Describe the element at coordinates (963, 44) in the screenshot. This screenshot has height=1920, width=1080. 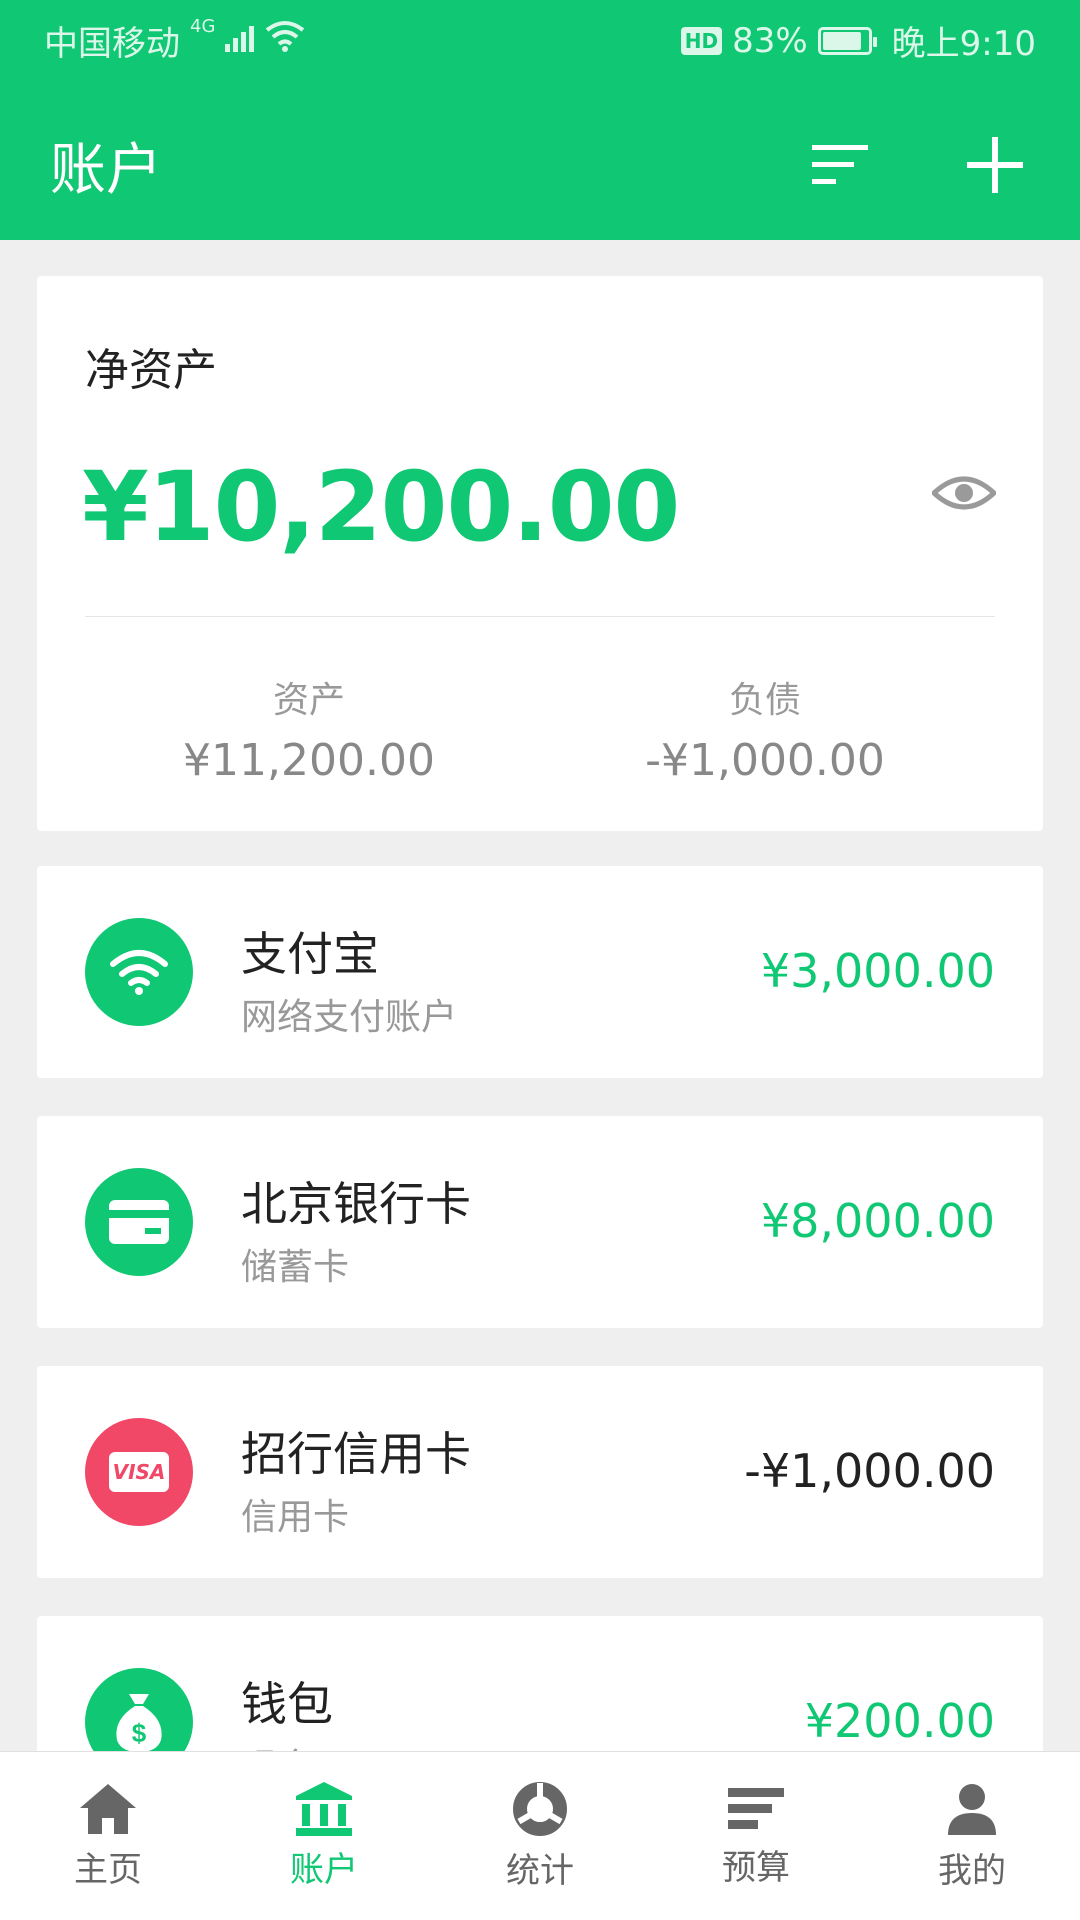
I see `status-time: 晚上9:10` at that location.